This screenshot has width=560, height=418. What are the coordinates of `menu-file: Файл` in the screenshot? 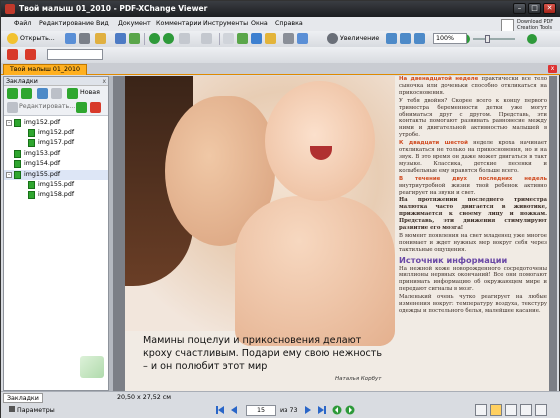 It's located at (22, 23).